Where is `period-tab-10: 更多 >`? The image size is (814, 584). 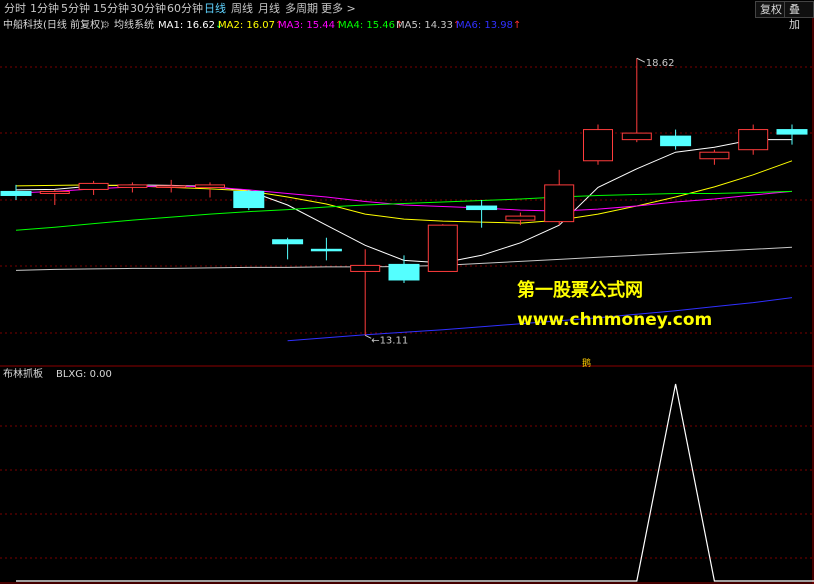
period-tab-10: 更多 > is located at coordinates (338, 9).